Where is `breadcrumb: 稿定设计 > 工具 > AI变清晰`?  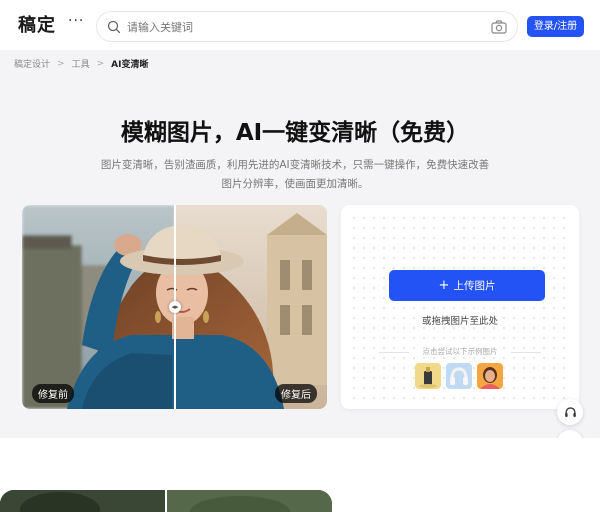 breadcrumb: 稿定设计 > 工具 > AI变清晰 is located at coordinates (81, 64).